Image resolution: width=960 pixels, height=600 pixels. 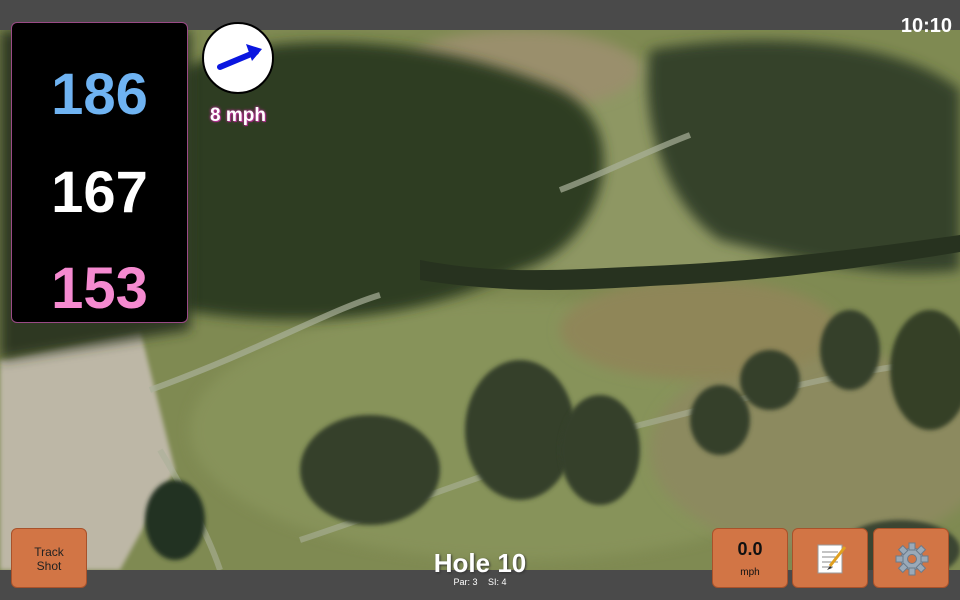 I want to click on hole-title: Hole 10, so click(x=480, y=563).